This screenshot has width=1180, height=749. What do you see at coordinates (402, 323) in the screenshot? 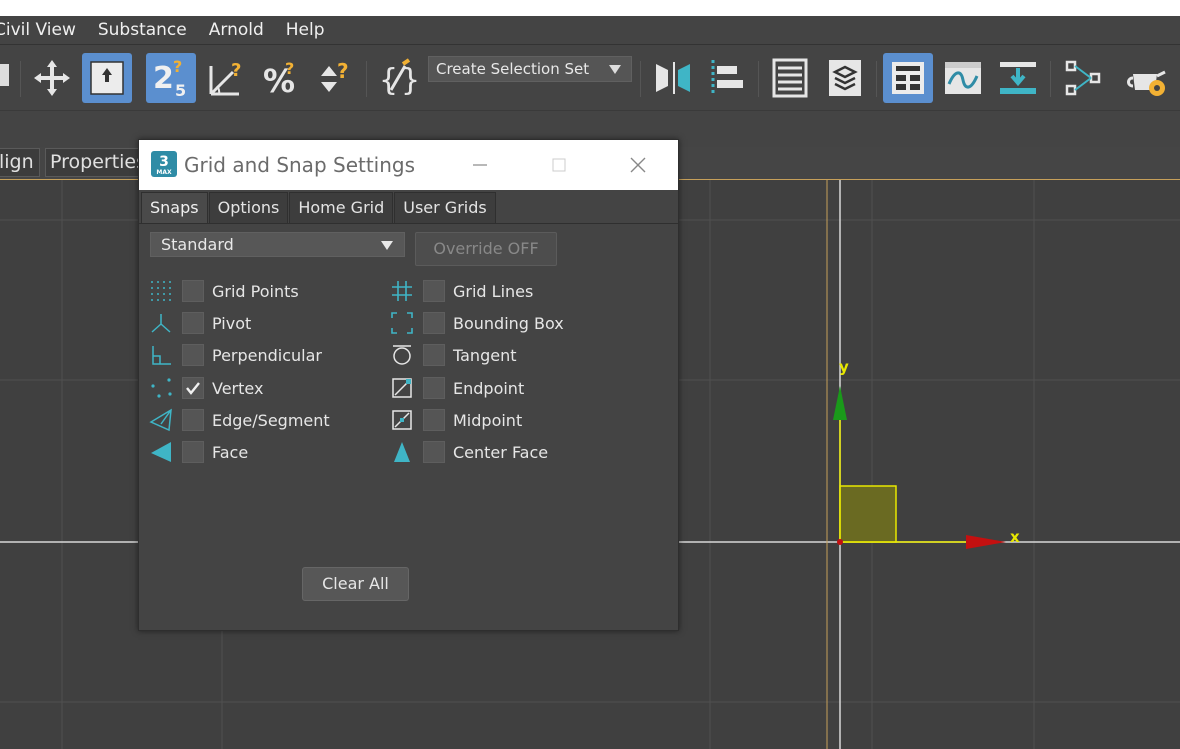
I see `bounding-box-icon` at bounding box center [402, 323].